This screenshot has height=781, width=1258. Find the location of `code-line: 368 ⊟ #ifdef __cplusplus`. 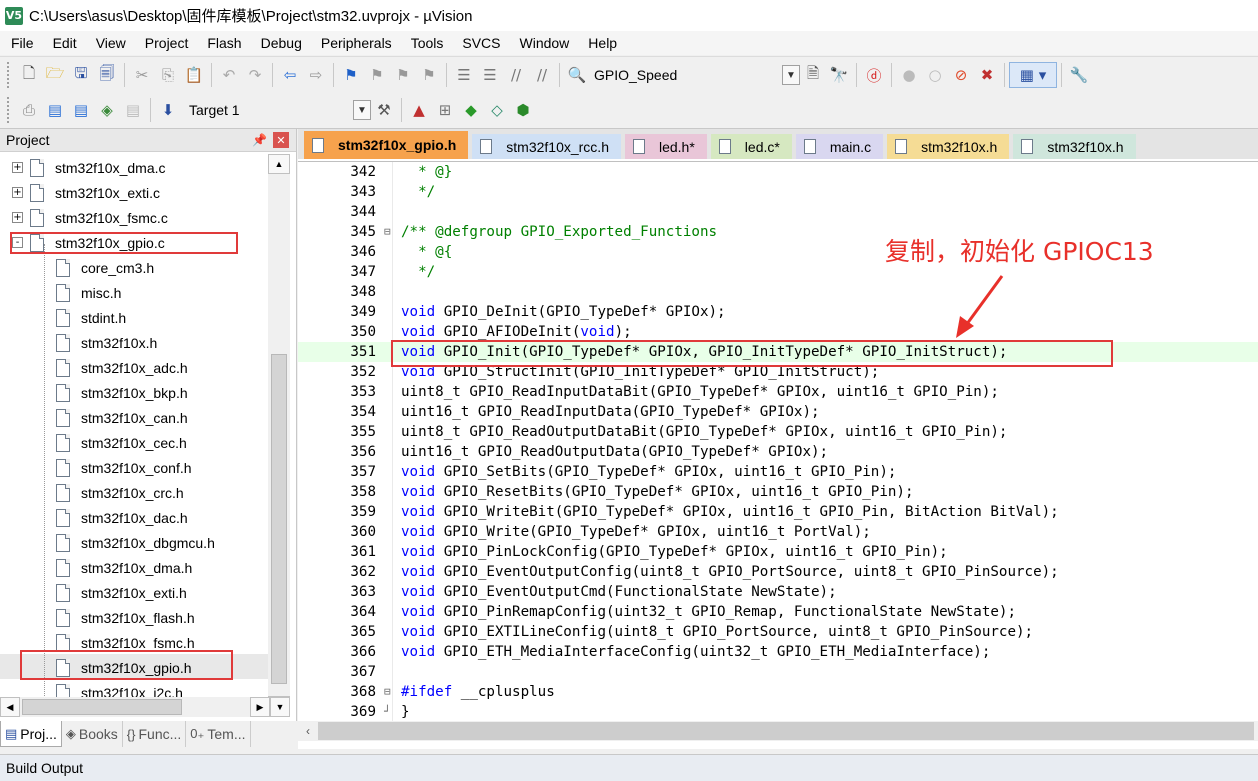

code-line: 368 ⊟ #ifdef __cplusplus is located at coordinates (778, 692).